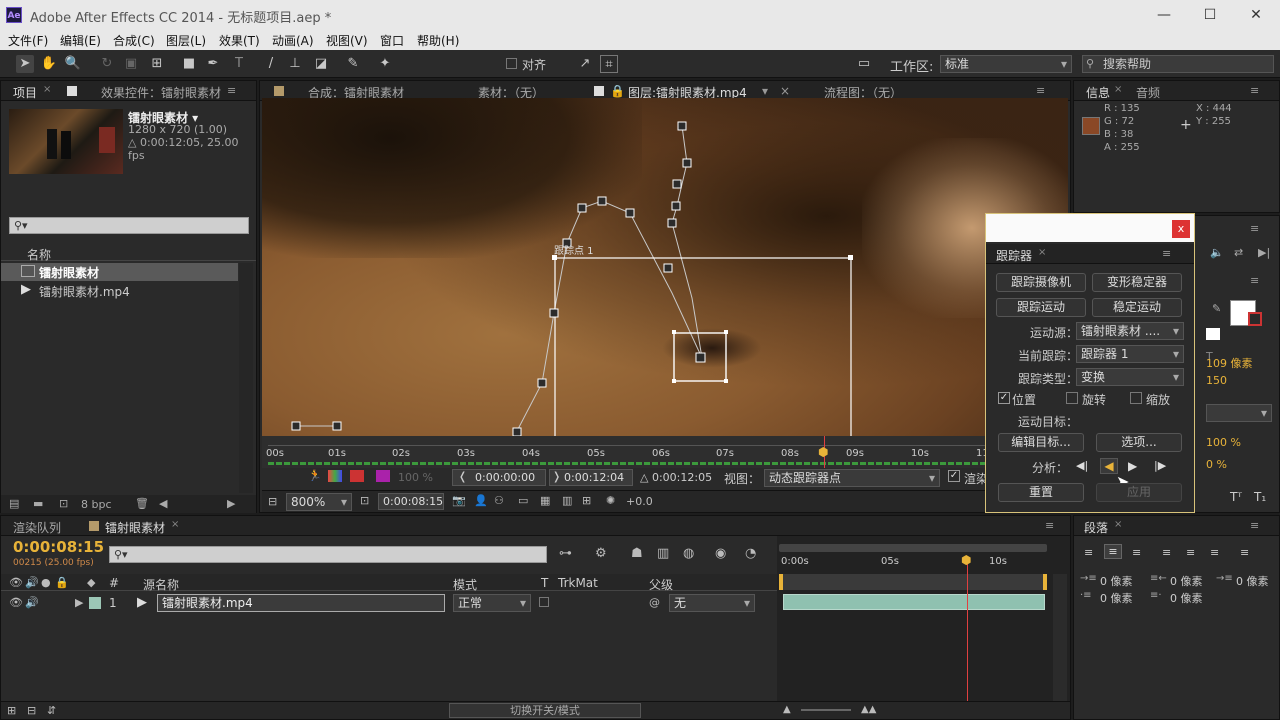 The image size is (1280, 720). Describe the element at coordinates (347, 40) in the screenshot. I see `menu-view: 视图(V)` at that location.